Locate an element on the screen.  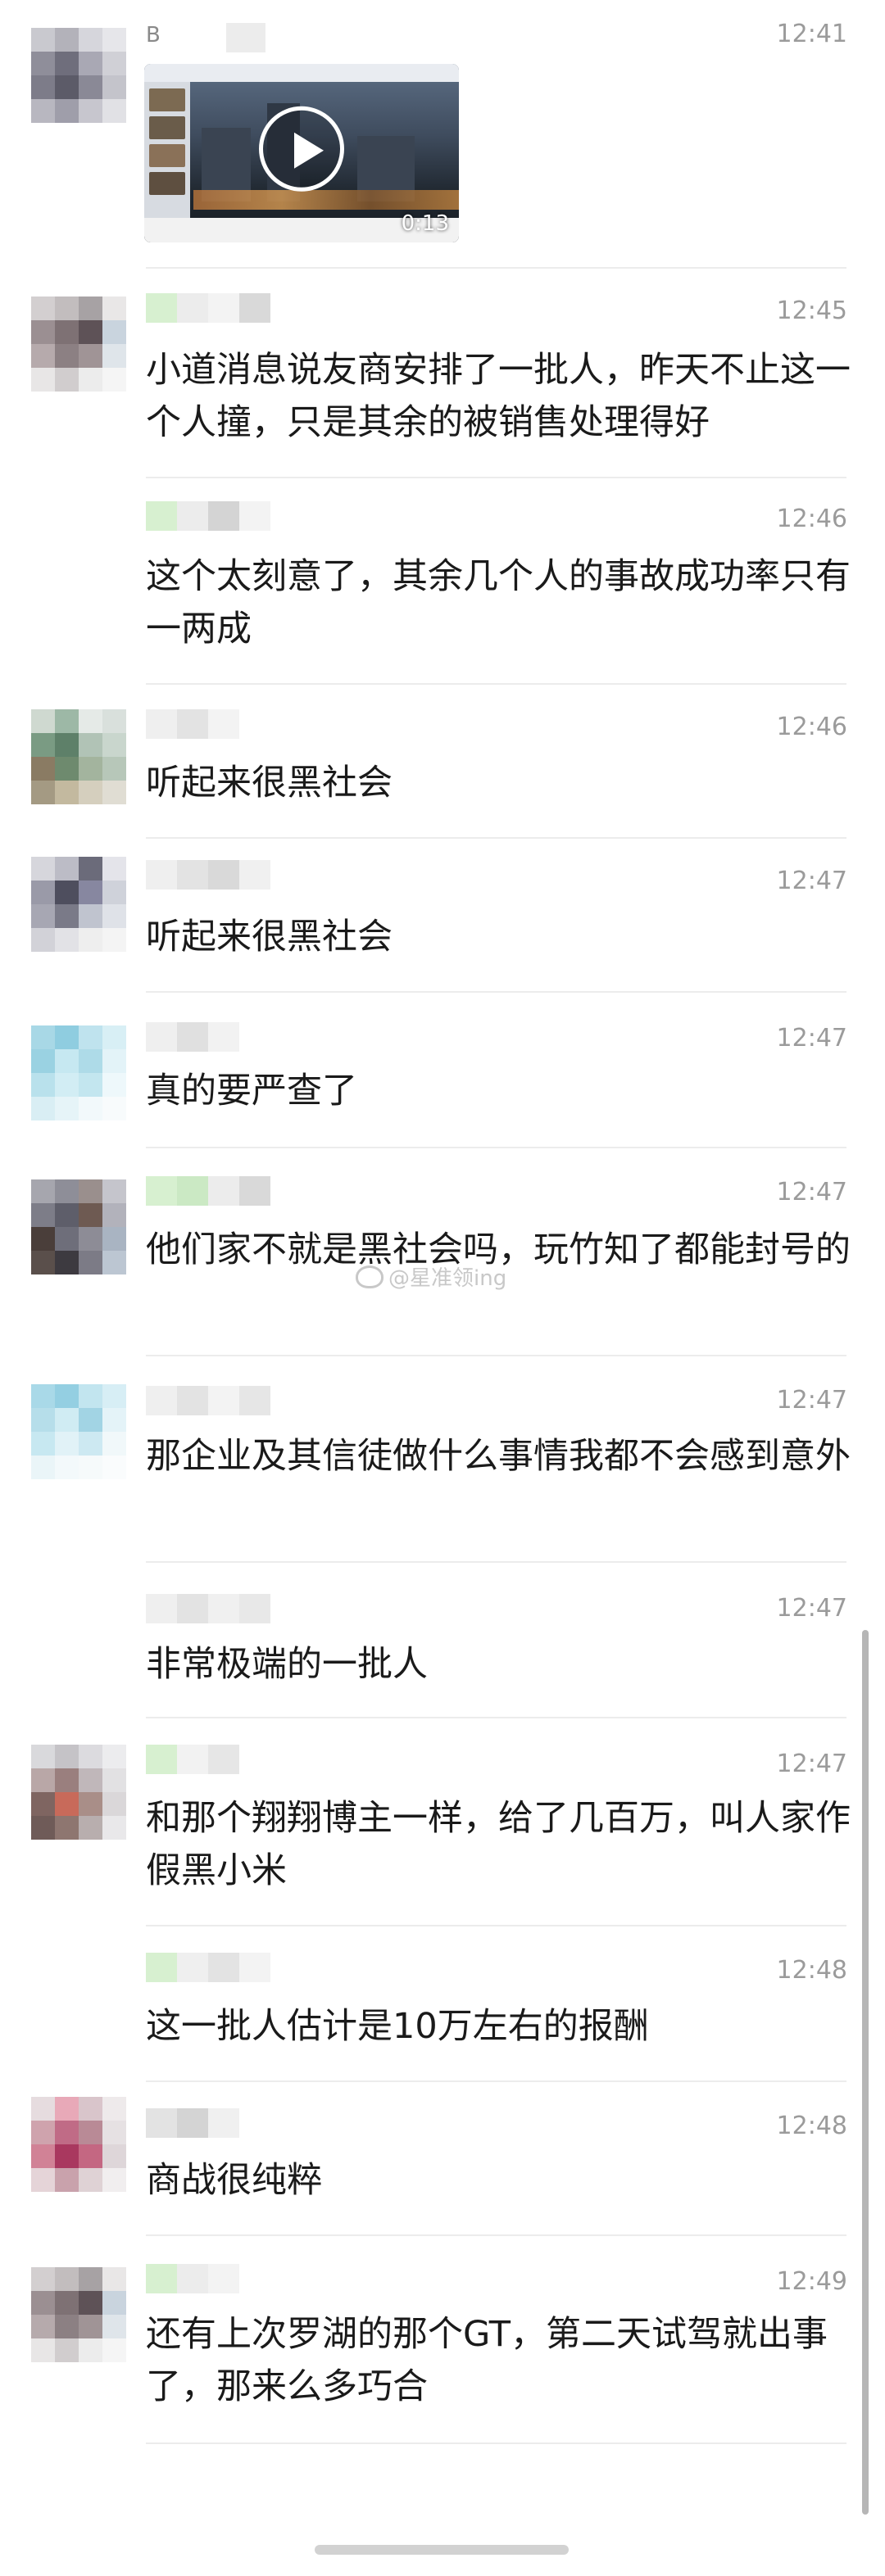
message-text: 那企业及其信徒做什么事情我都不会感到意外 is located at coordinates (498, 1456).